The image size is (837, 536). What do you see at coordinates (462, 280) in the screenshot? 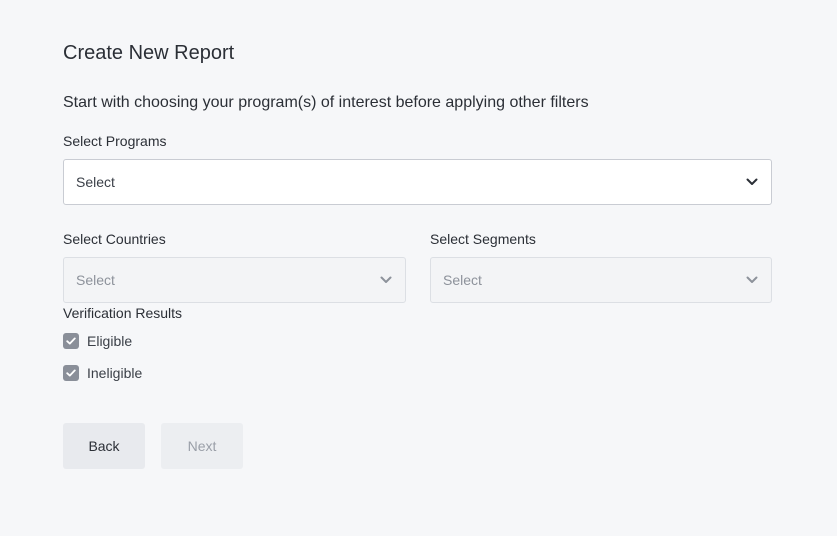
I see `segments-select-value: Select` at bounding box center [462, 280].